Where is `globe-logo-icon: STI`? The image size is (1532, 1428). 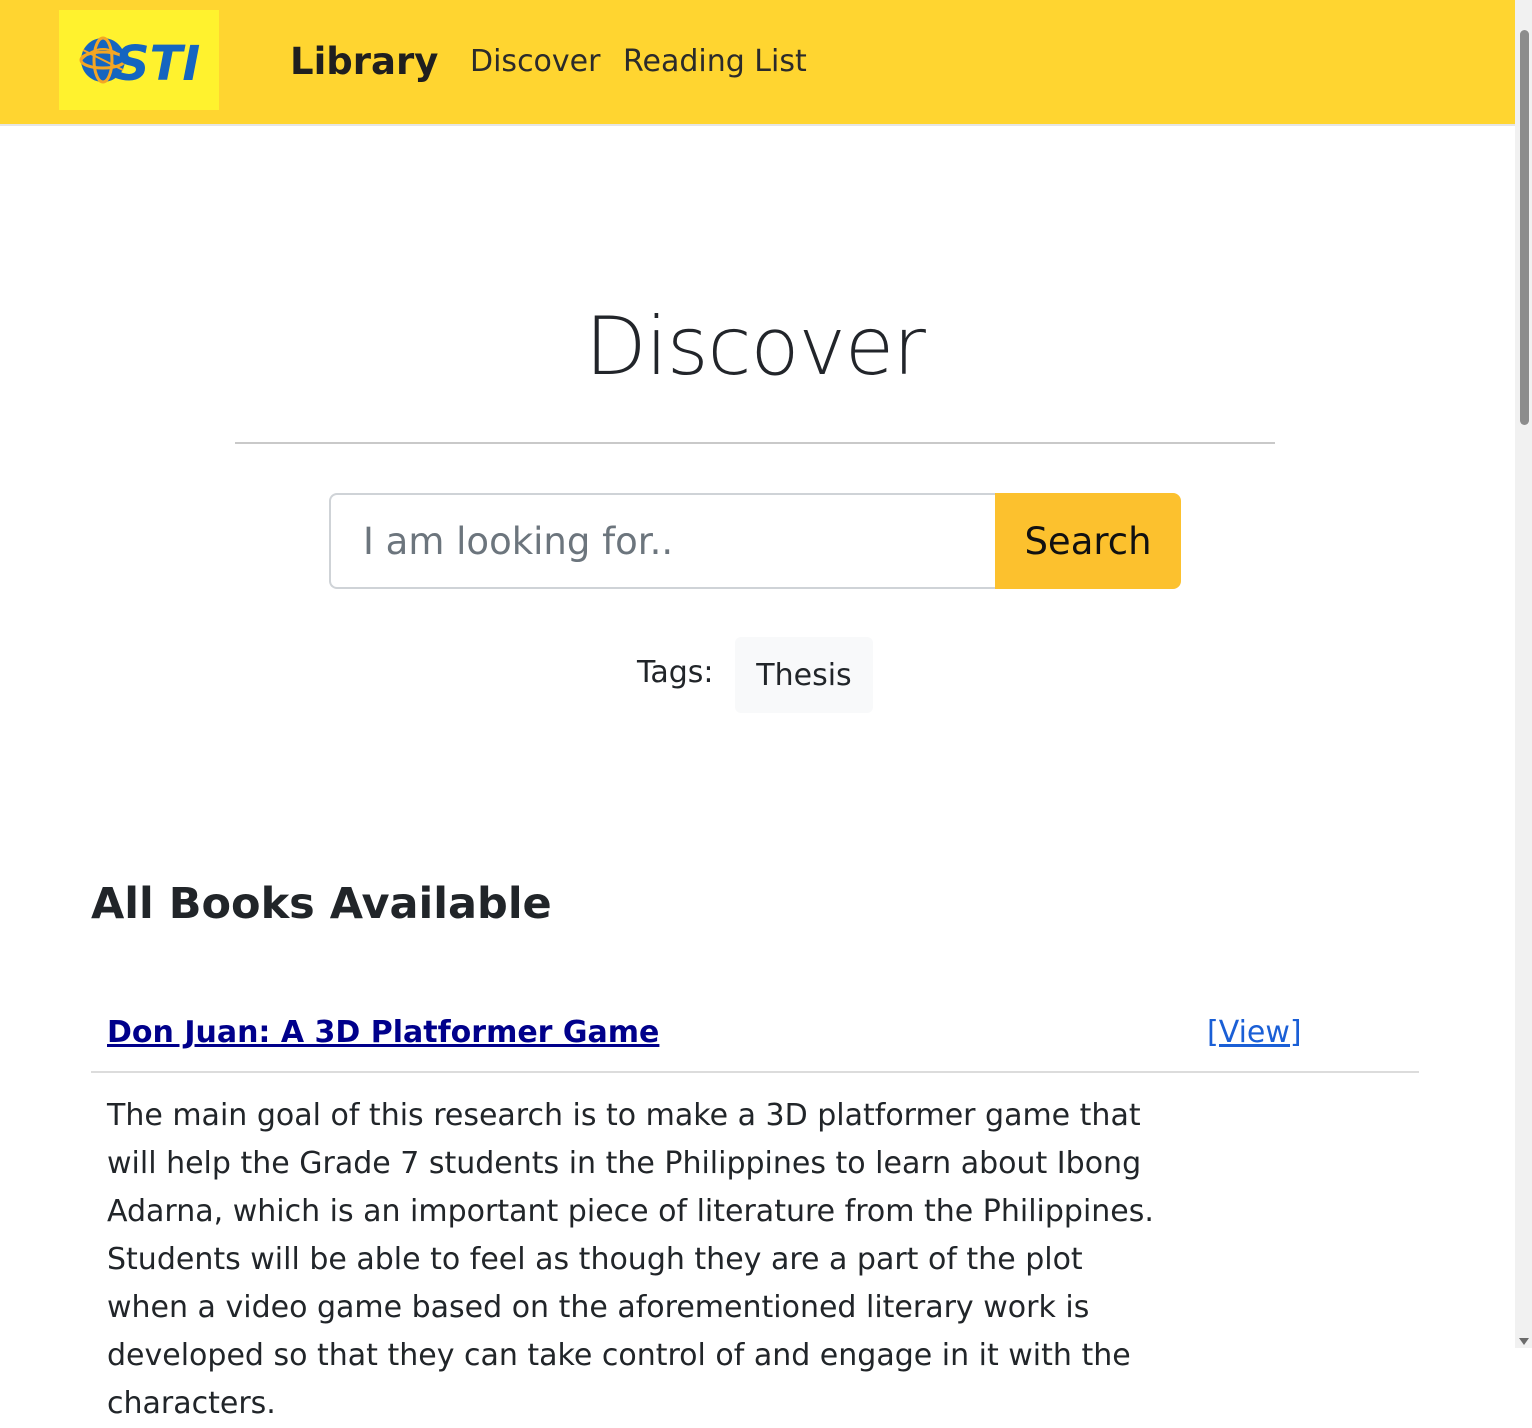 globe-logo-icon: STI is located at coordinates (139, 64).